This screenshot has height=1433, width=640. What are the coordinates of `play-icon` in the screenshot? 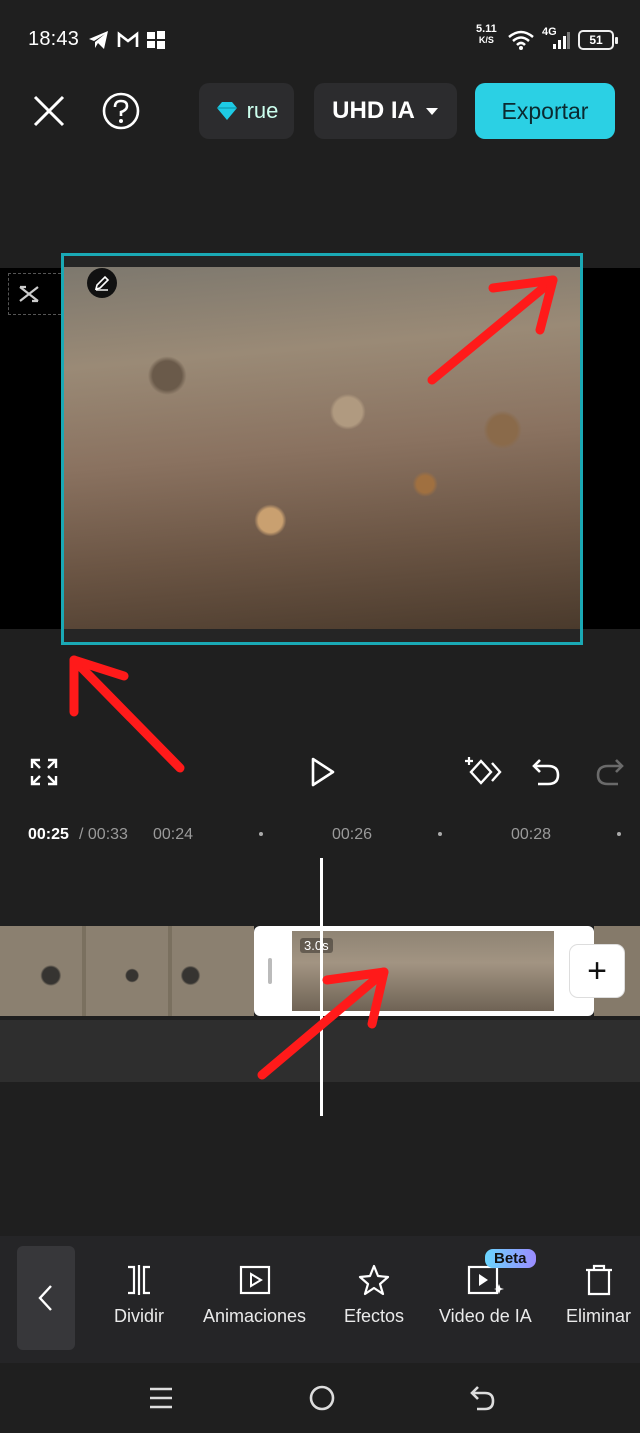 It's located at (323, 772).